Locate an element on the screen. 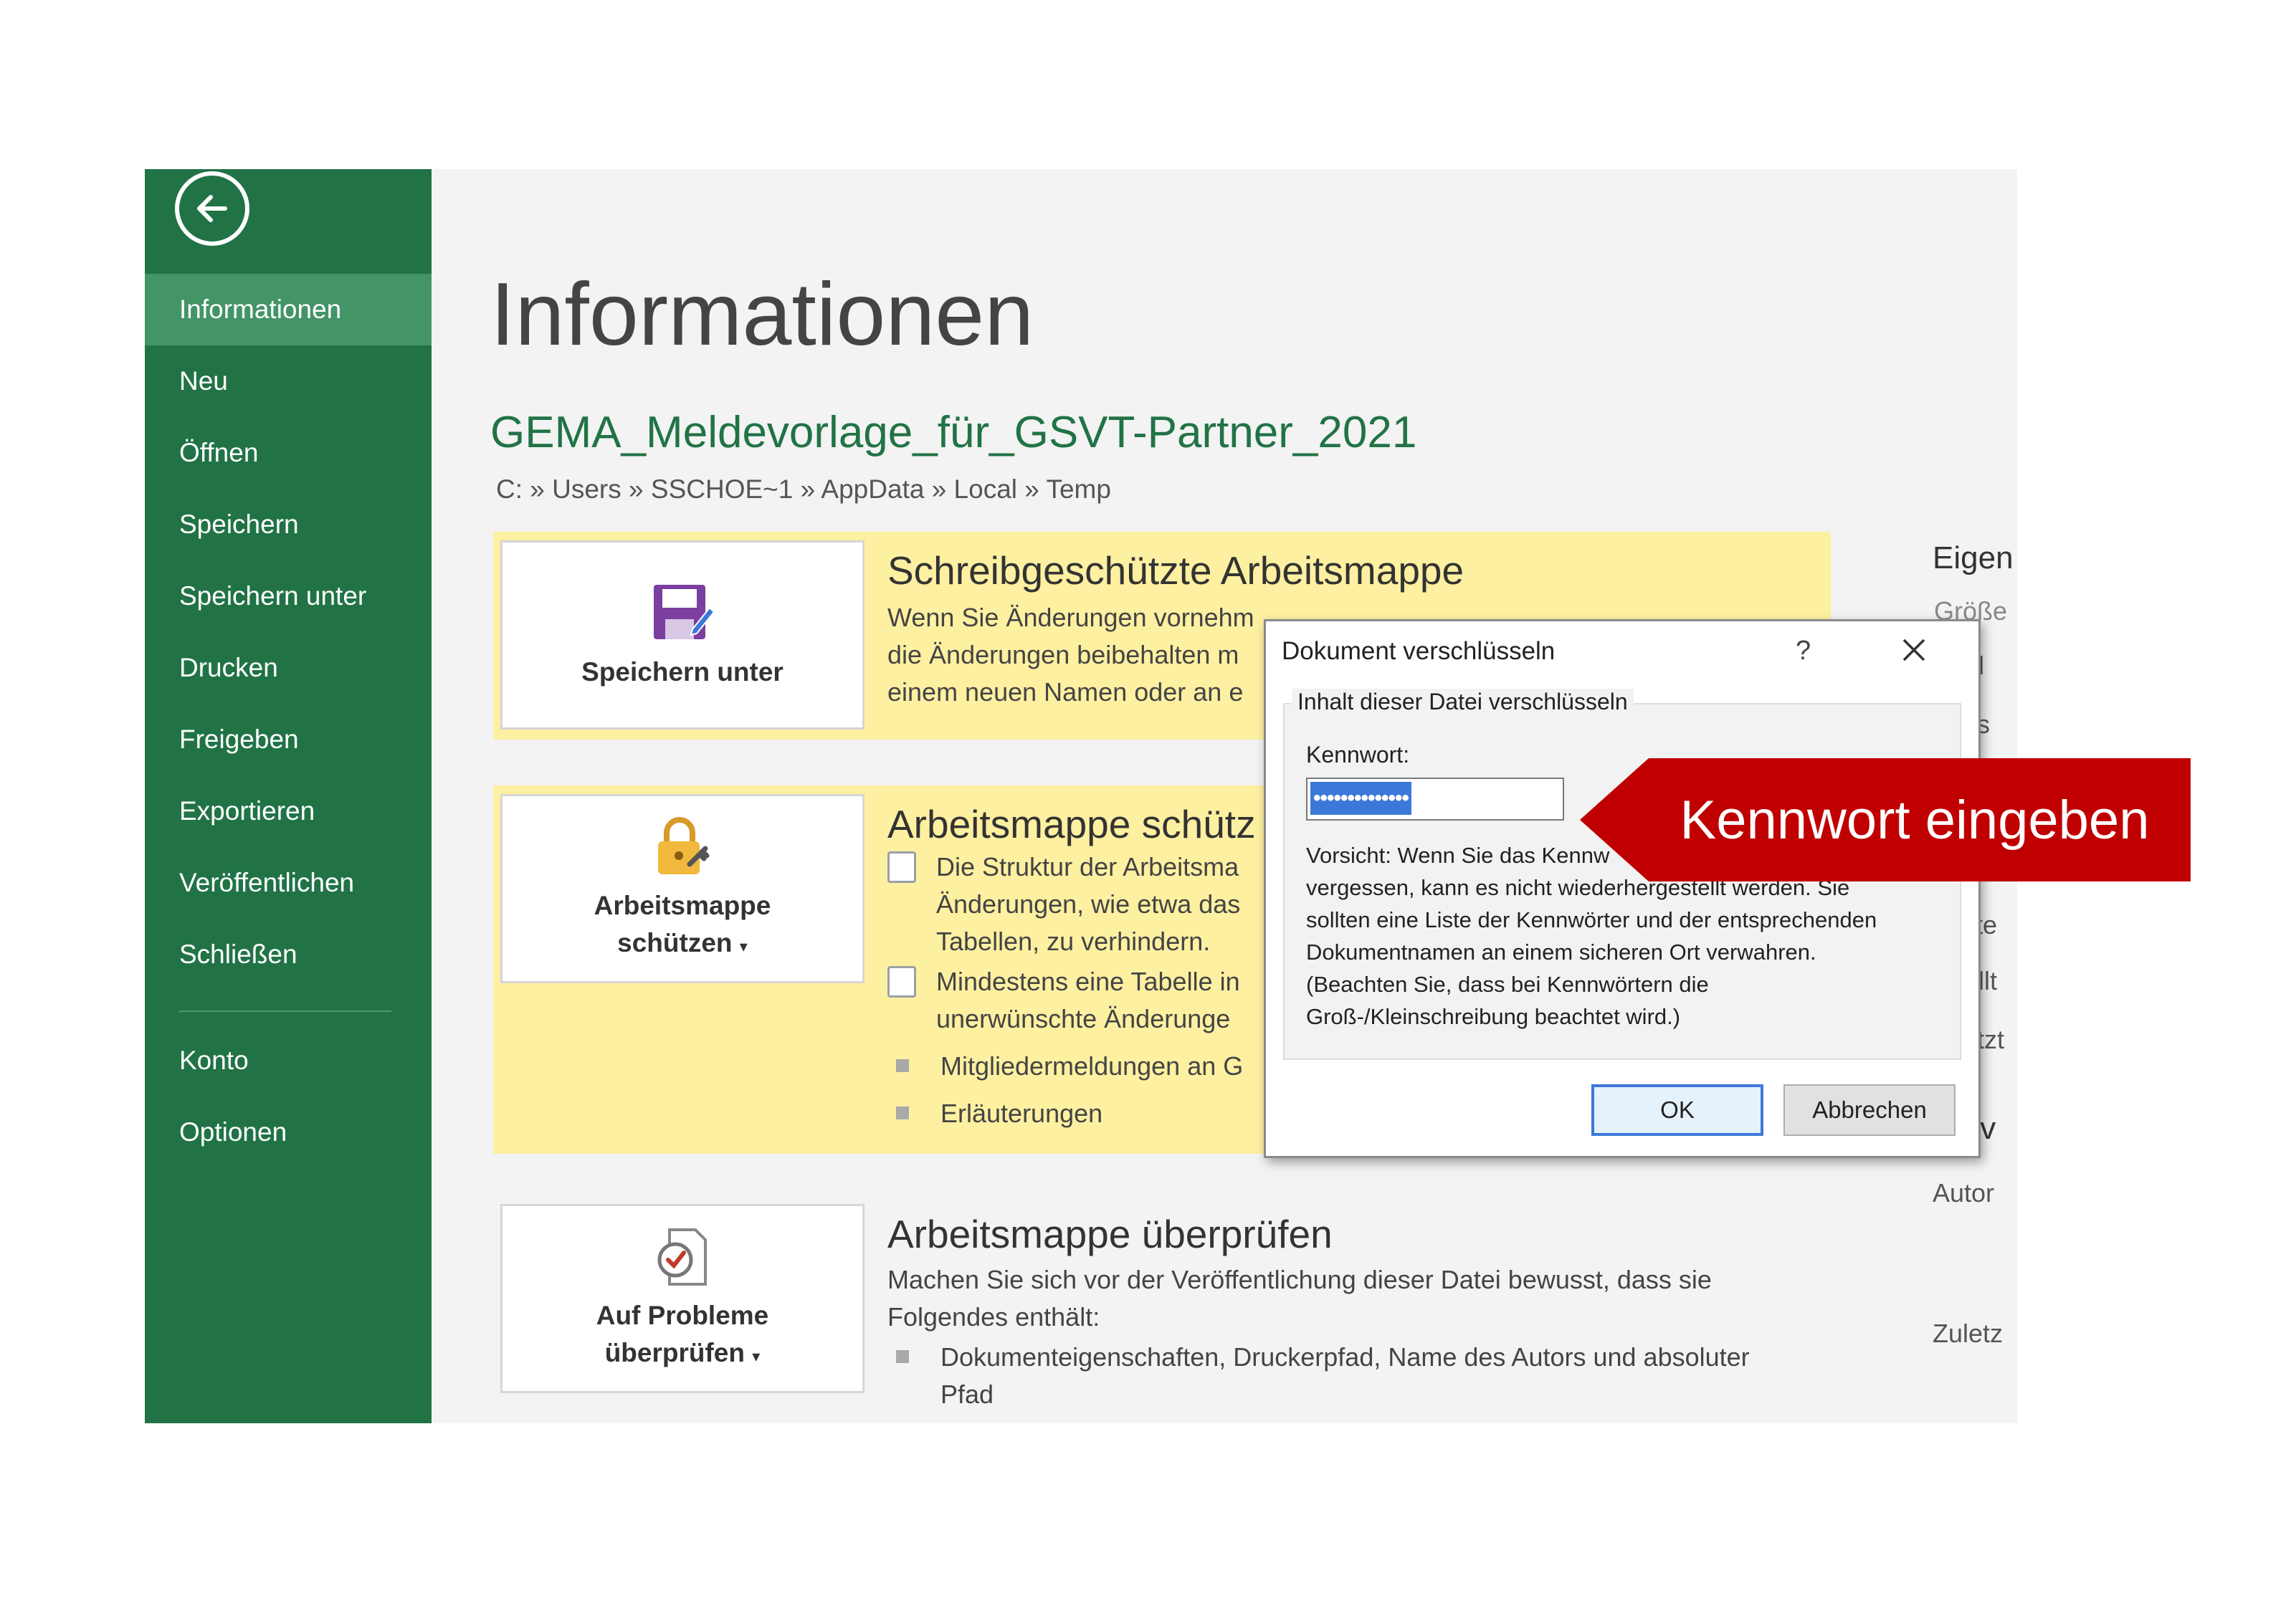  readonly-heading: Schreibgeschützte Arbeitsmappe is located at coordinates (1175, 570).